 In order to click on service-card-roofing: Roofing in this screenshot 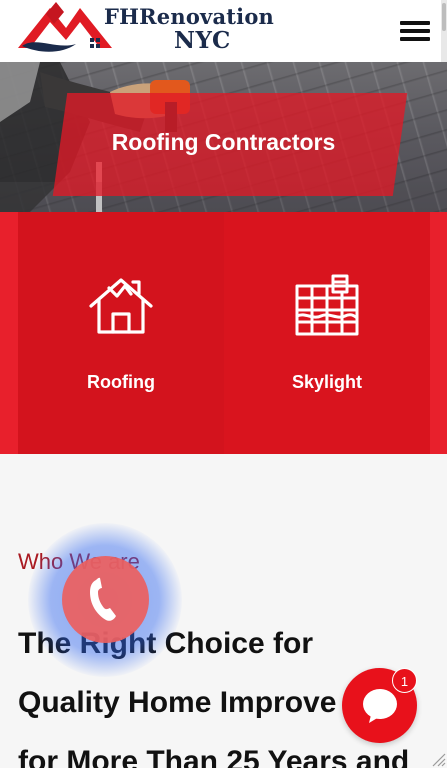, I will do `click(121, 333)`.